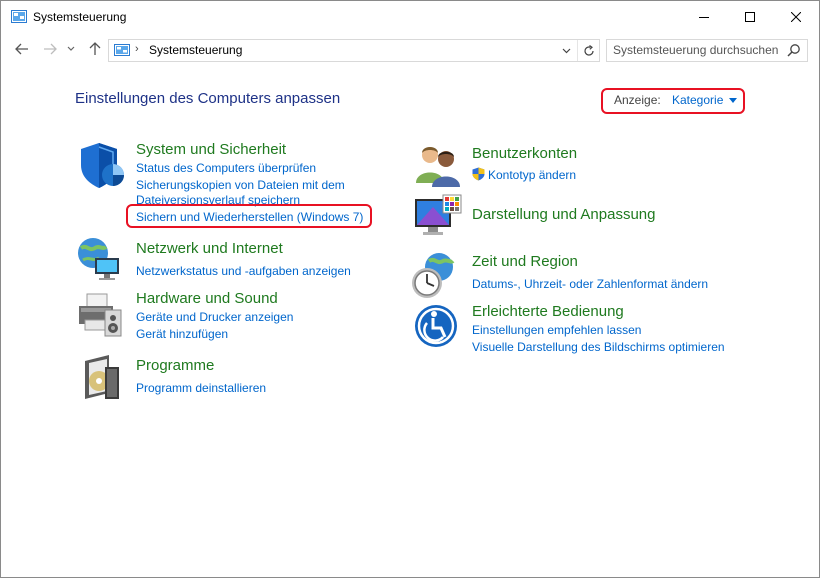 The width and height of the screenshot is (820, 578). I want to click on forward-button, so click(50, 49).